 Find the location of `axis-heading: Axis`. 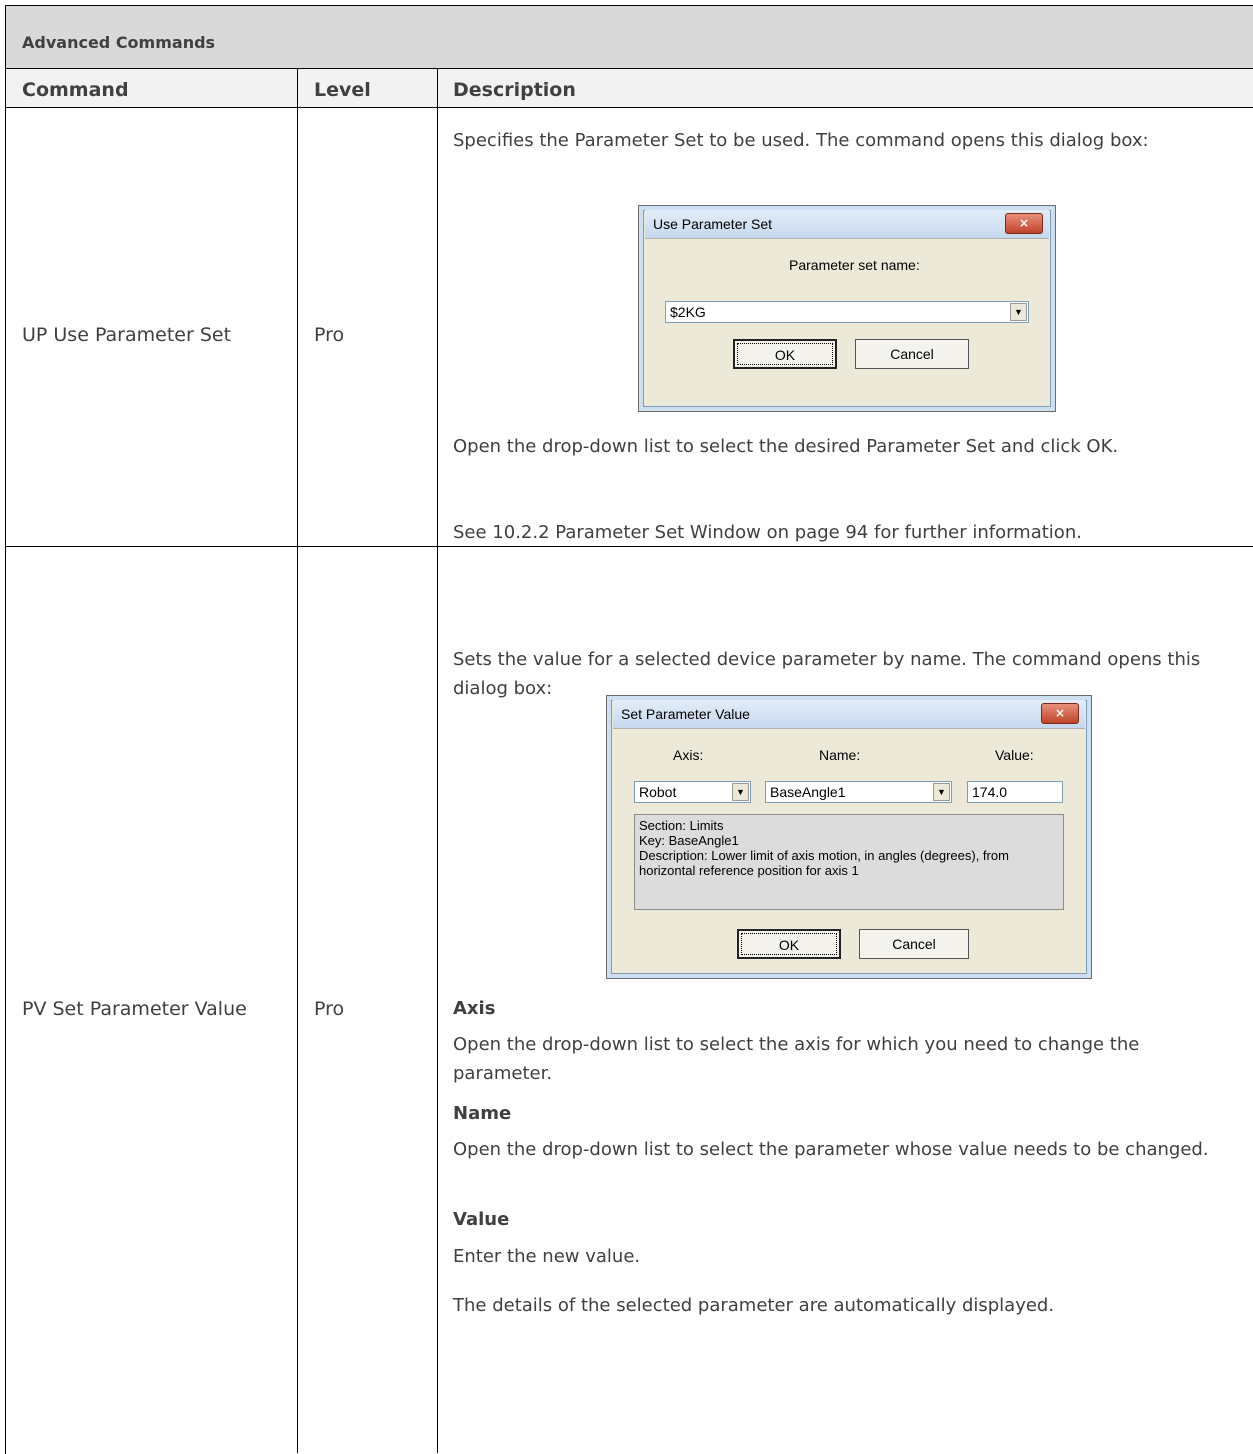

axis-heading: Axis is located at coordinates (474, 1008).